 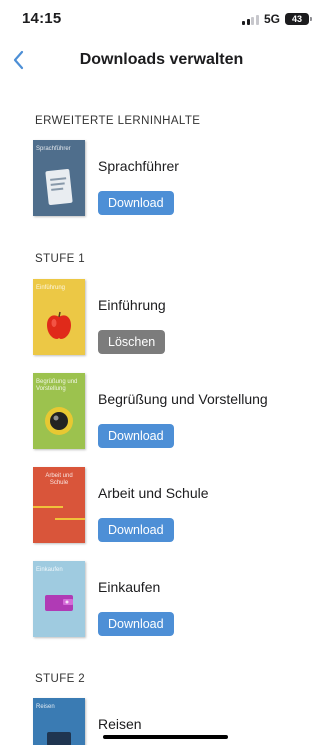 I want to click on battery-level: 43, so click(x=296, y=19).